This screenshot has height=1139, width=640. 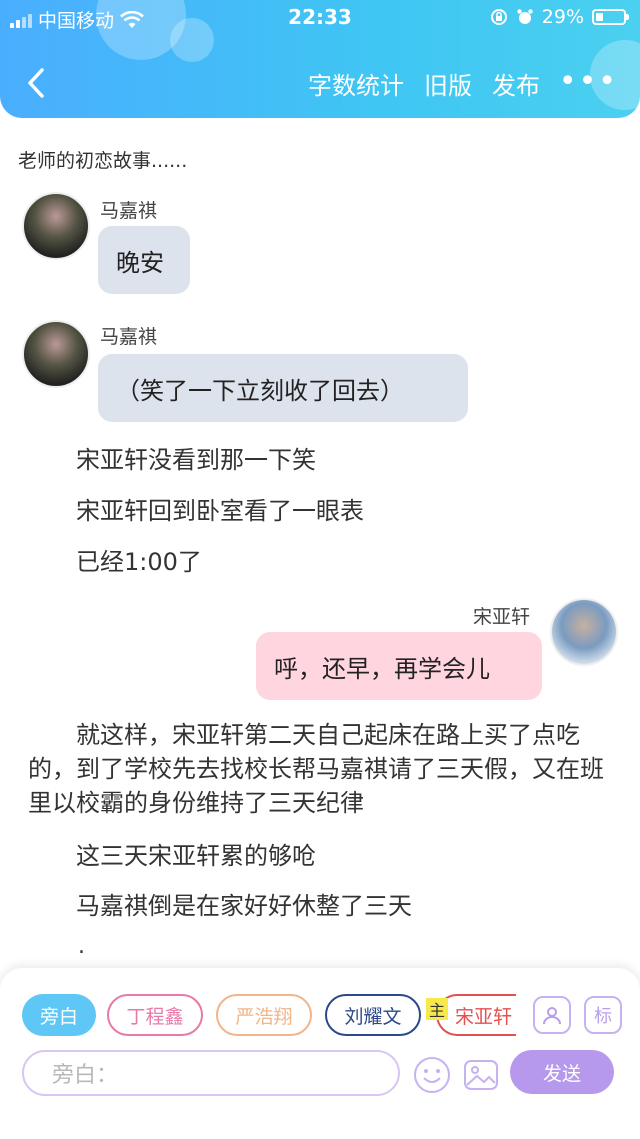 What do you see at coordinates (562, 1072) in the screenshot?
I see `send-button: 发送` at bounding box center [562, 1072].